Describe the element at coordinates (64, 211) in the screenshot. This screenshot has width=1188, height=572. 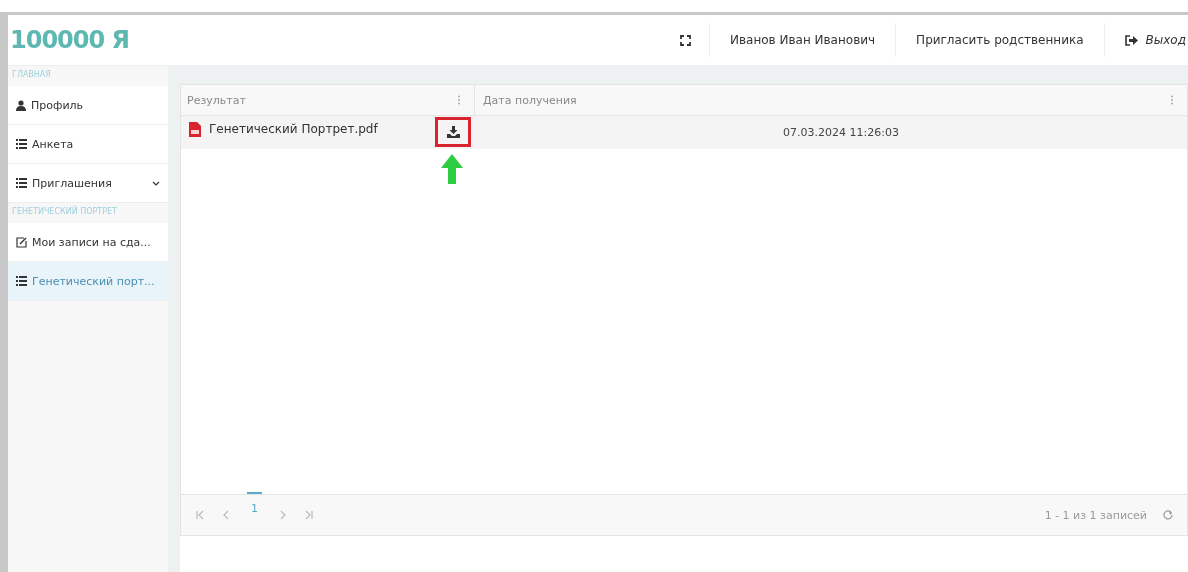
I see `section-heading: ГЕНЕТИЧЕСКИЙ ПОРТРЕТ` at that location.